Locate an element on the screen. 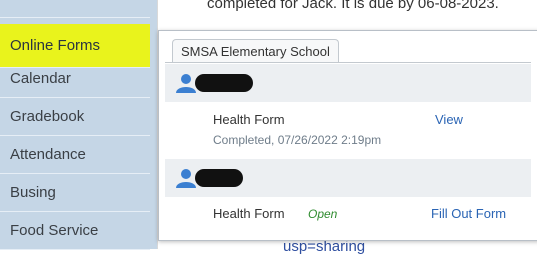 The image size is (537, 256). sidebar-item-partial is located at coordinates (75, 9).